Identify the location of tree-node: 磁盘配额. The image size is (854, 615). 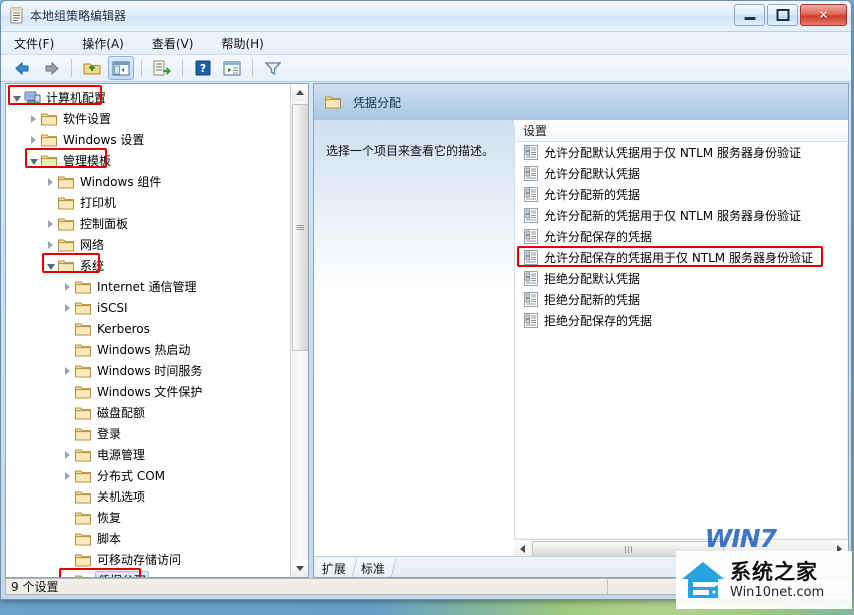
(148, 412).